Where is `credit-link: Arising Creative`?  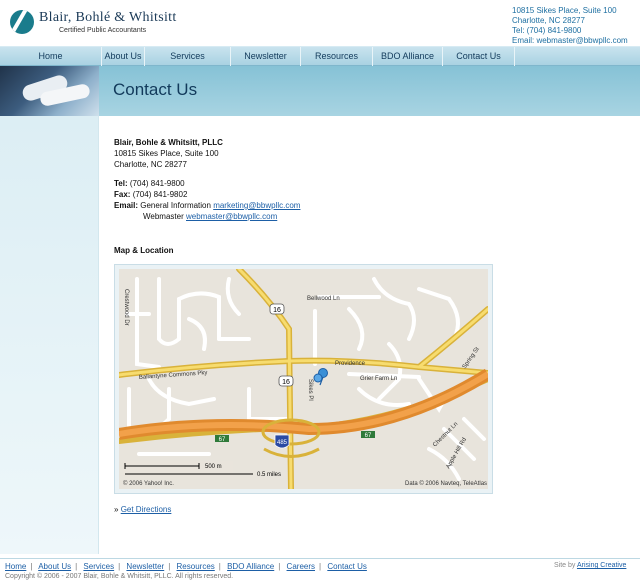
credit-link: Arising Creative is located at coordinates (601, 565).